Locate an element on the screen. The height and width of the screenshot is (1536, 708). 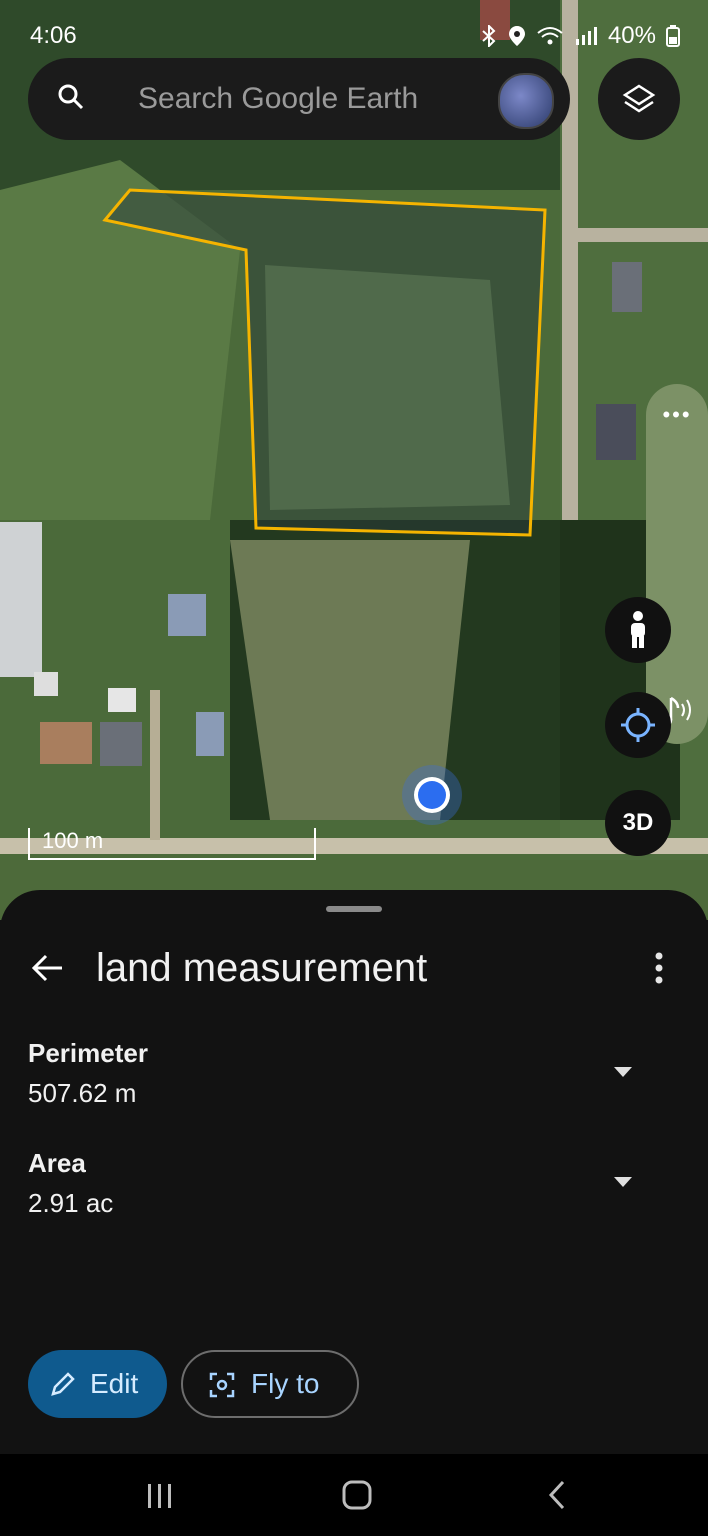
battery-percent: 40% is located at coordinates (631, 35).